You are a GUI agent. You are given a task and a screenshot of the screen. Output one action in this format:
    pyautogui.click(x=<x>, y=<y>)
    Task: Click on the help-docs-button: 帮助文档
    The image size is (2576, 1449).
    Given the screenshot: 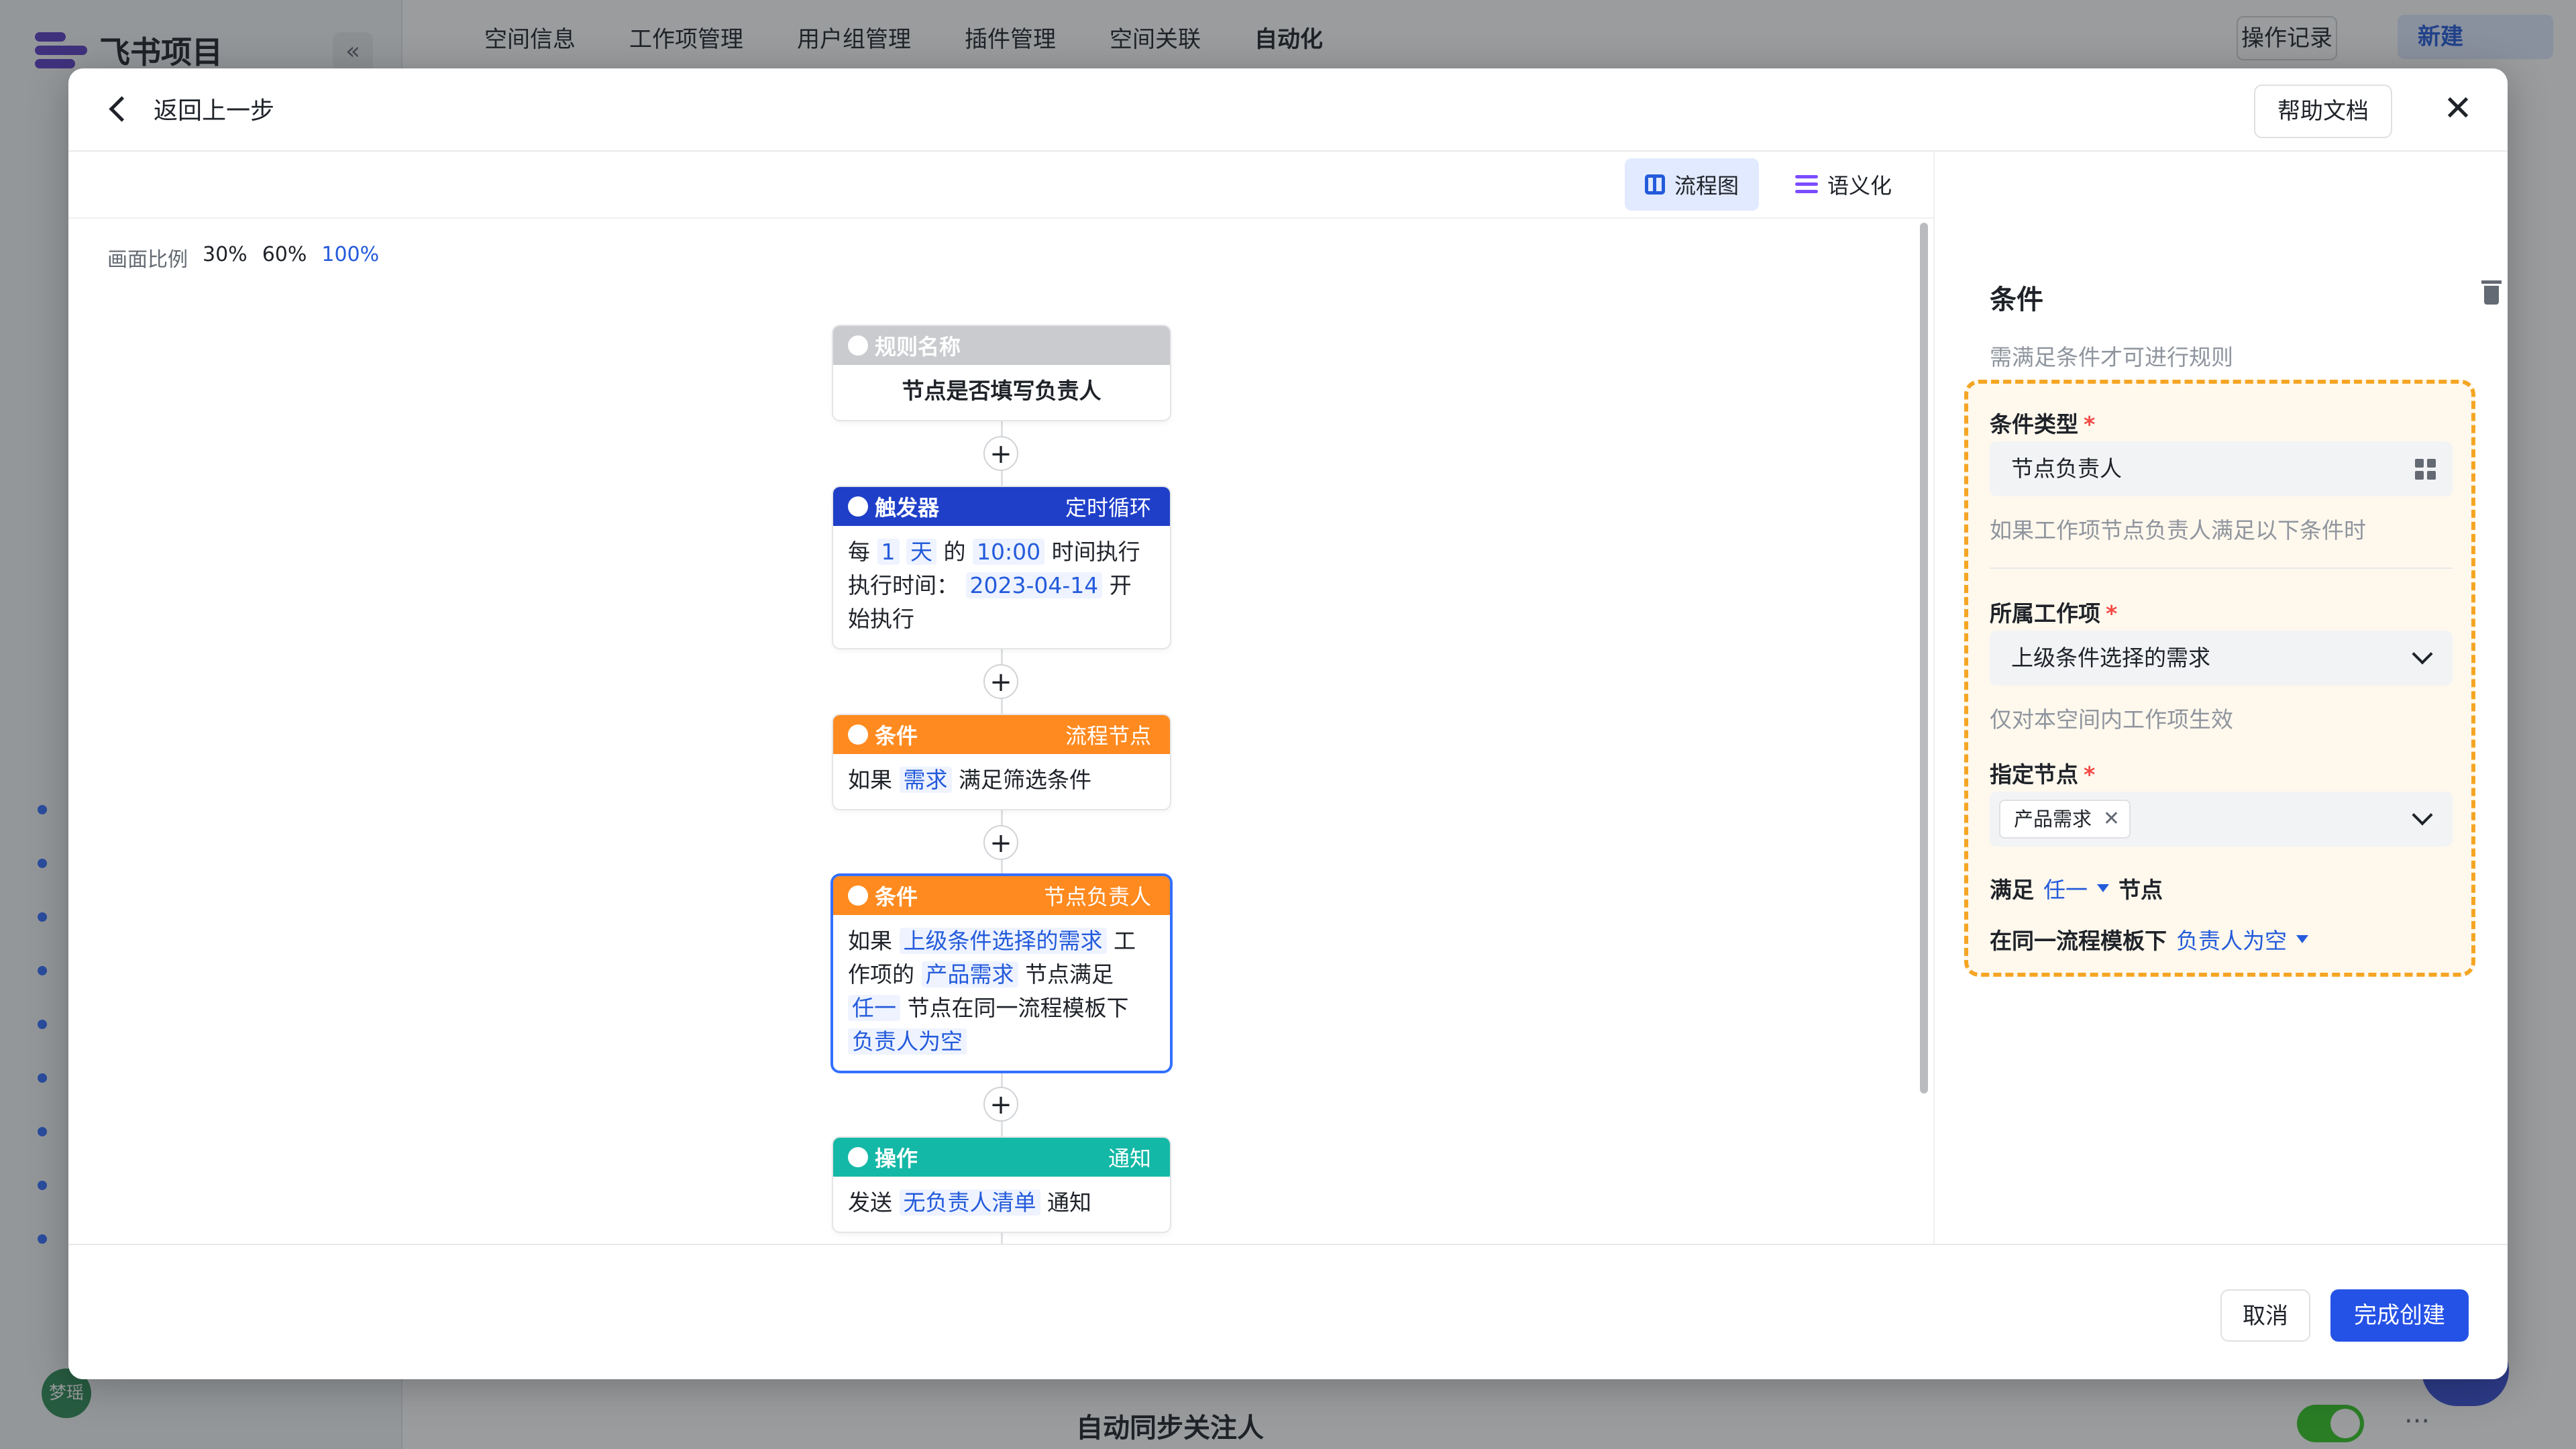 What is the action you would take?
    pyautogui.click(x=2323, y=111)
    